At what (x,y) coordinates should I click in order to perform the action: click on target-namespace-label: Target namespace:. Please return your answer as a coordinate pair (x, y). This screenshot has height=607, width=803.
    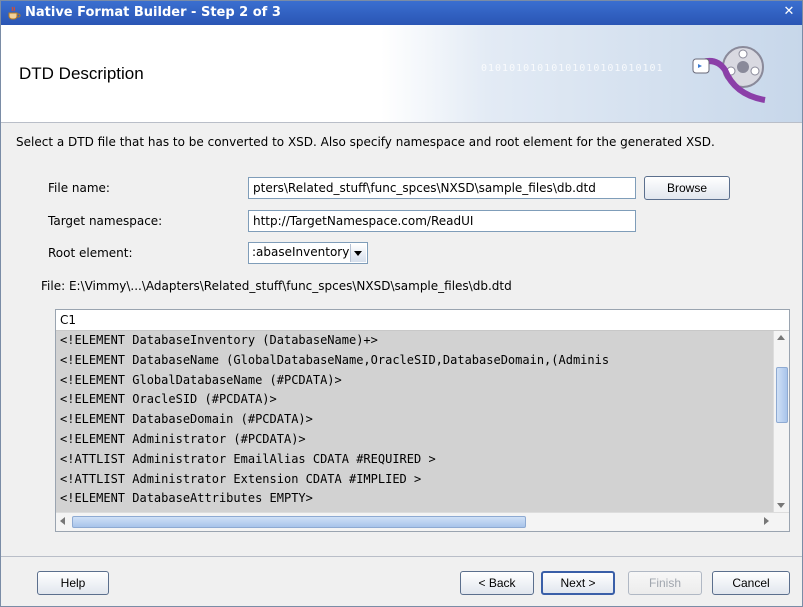
    Looking at the image, I should click on (105, 221).